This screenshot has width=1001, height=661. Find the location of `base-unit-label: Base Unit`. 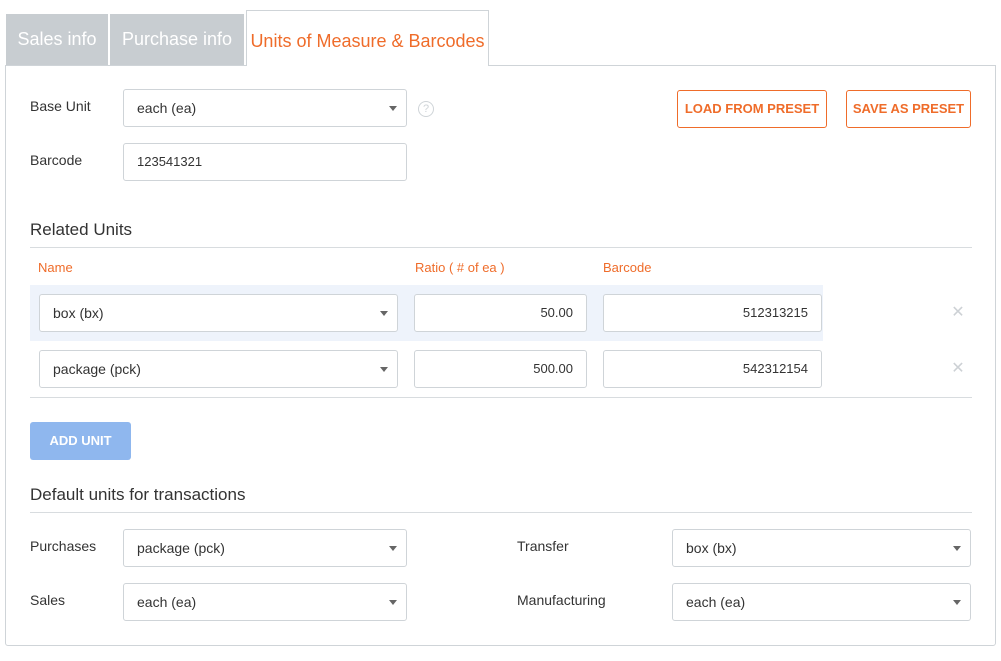

base-unit-label: Base Unit is located at coordinates (60, 106).